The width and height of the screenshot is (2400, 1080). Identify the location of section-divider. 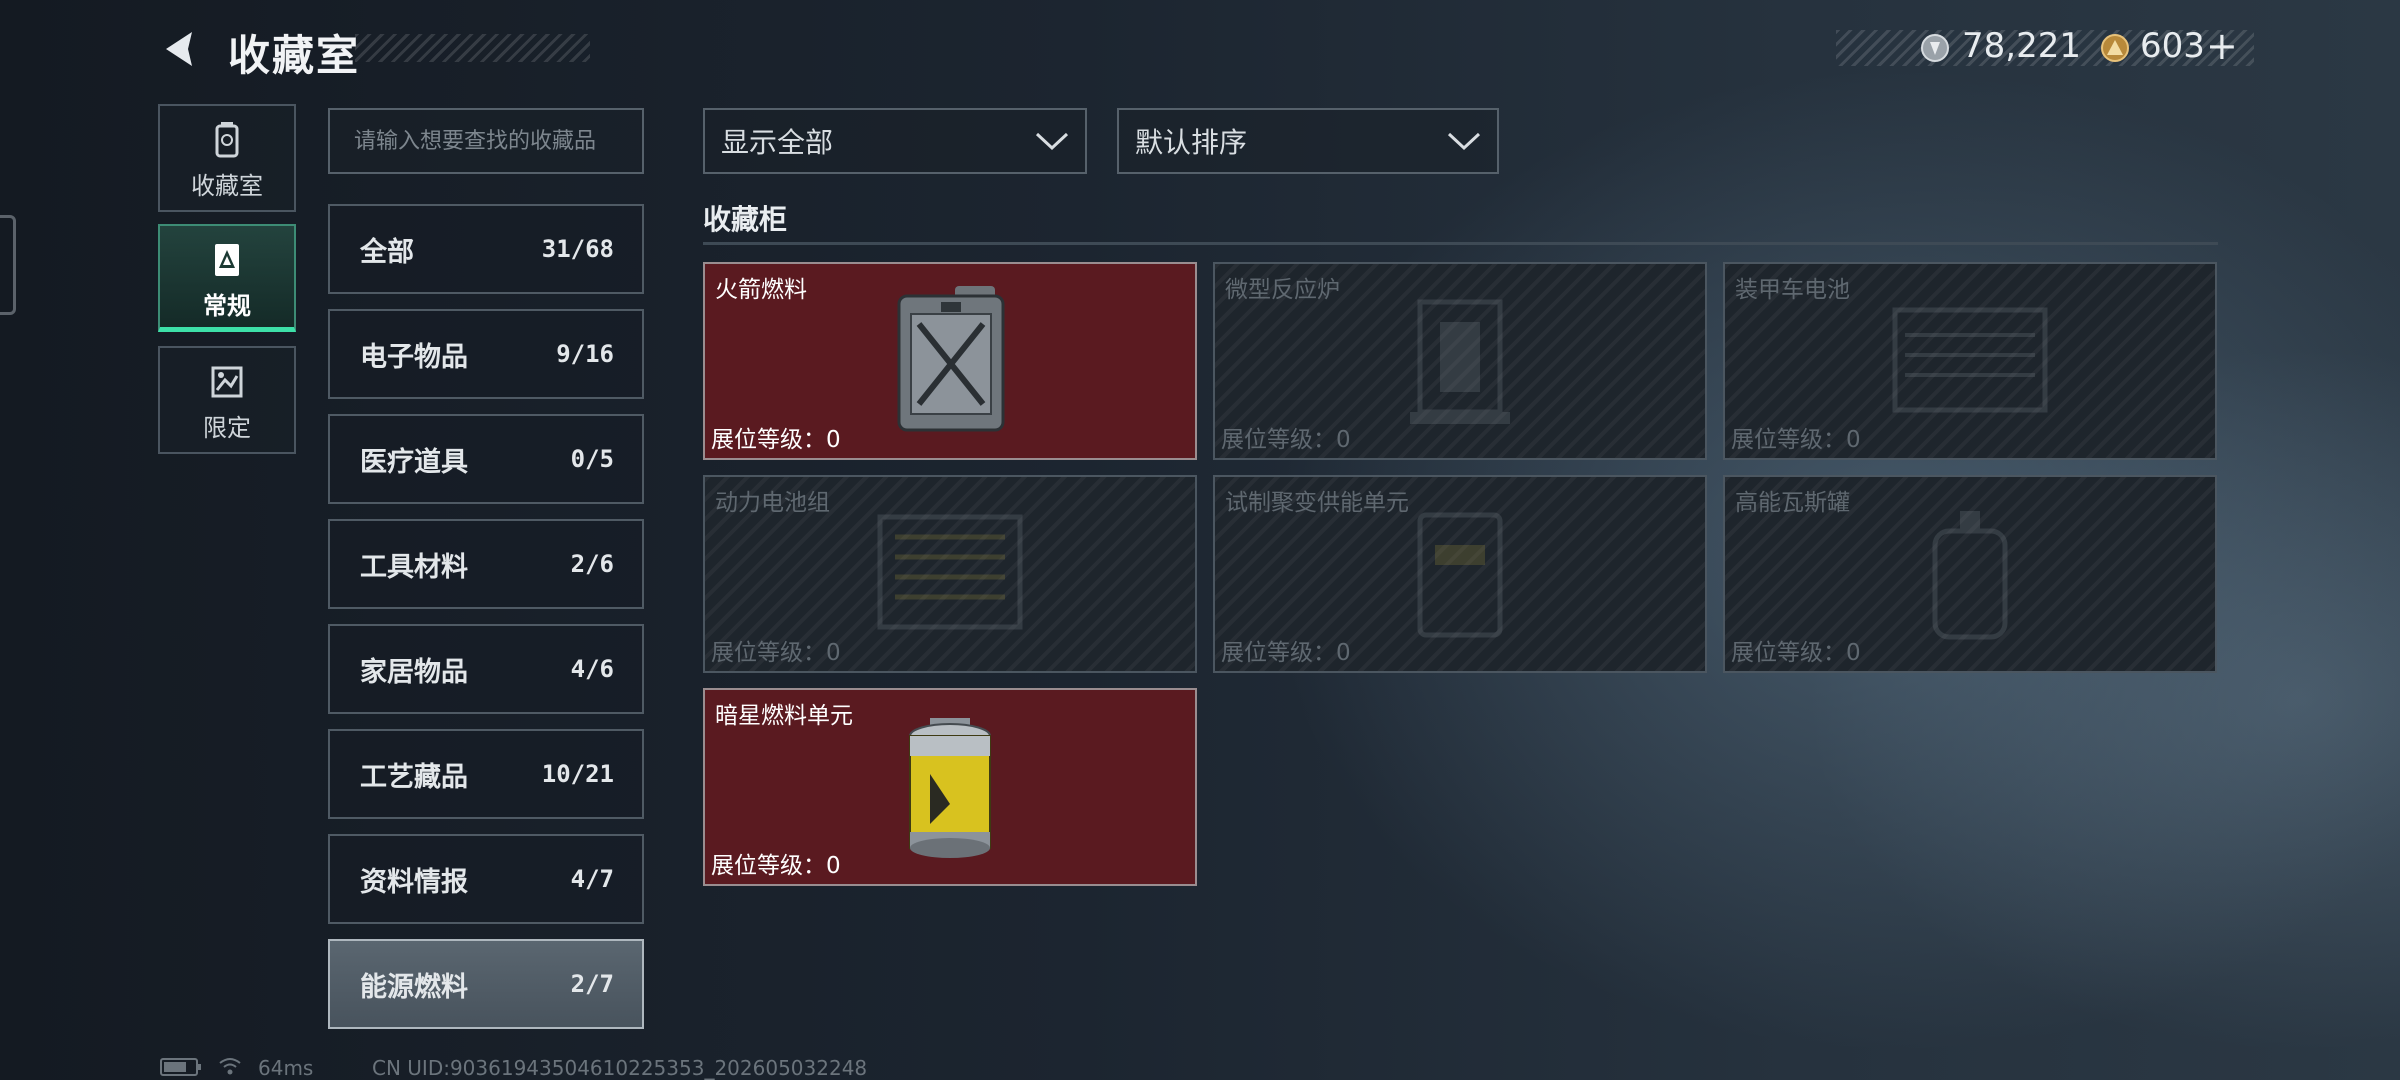
(1460, 243).